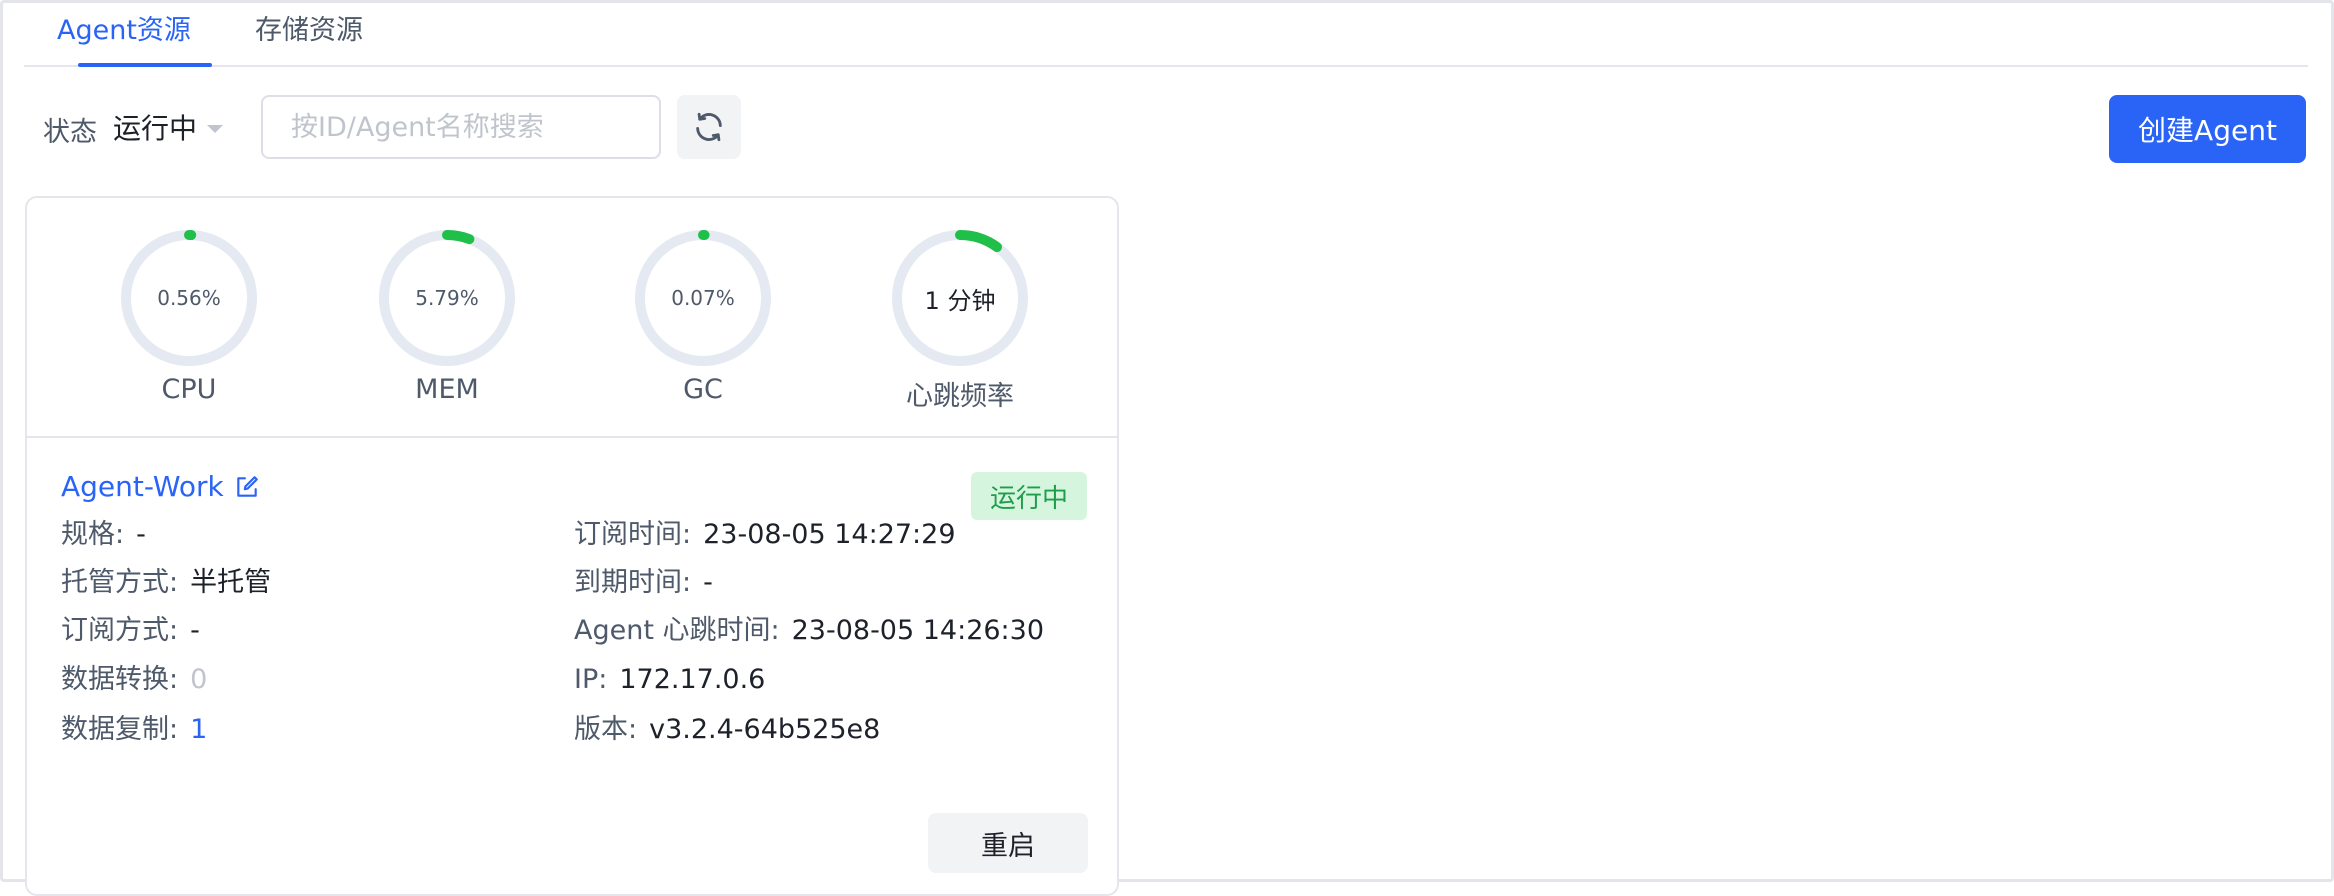 Image resolution: width=2334 pixels, height=896 pixels. What do you see at coordinates (199, 679) in the screenshot?
I see `transform-value: 0` at bounding box center [199, 679].